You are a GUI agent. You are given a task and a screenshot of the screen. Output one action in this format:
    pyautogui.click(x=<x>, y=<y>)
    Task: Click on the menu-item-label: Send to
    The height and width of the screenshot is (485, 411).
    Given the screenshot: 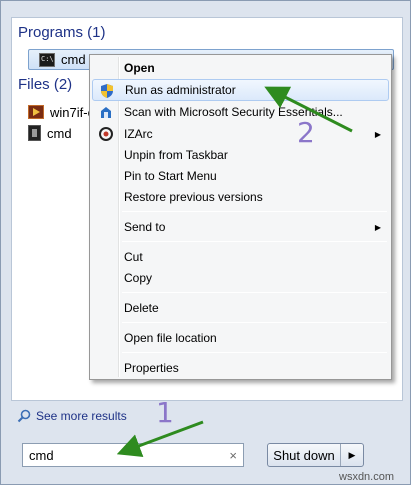 What is the action you would take?
    pyautogui.click(x=145, y=227)
    